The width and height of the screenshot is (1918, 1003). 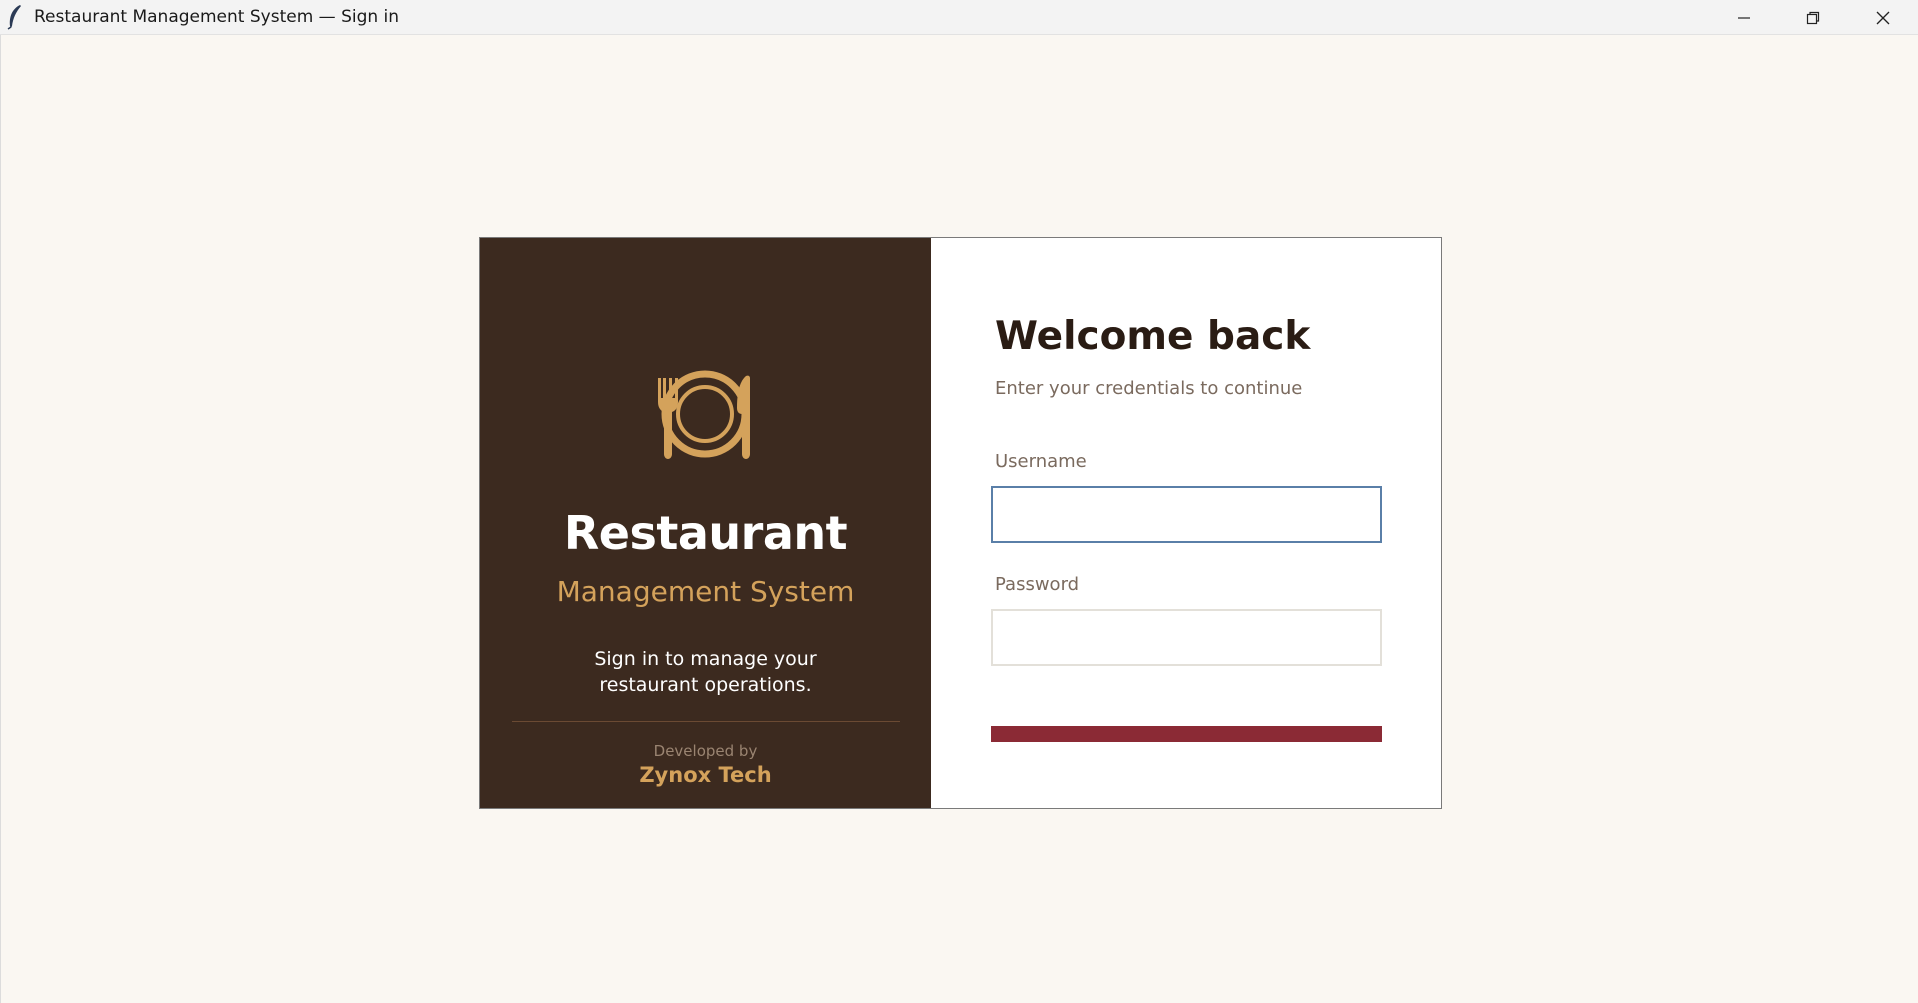 I want to click on username-field, so click(x=1186, y=514).